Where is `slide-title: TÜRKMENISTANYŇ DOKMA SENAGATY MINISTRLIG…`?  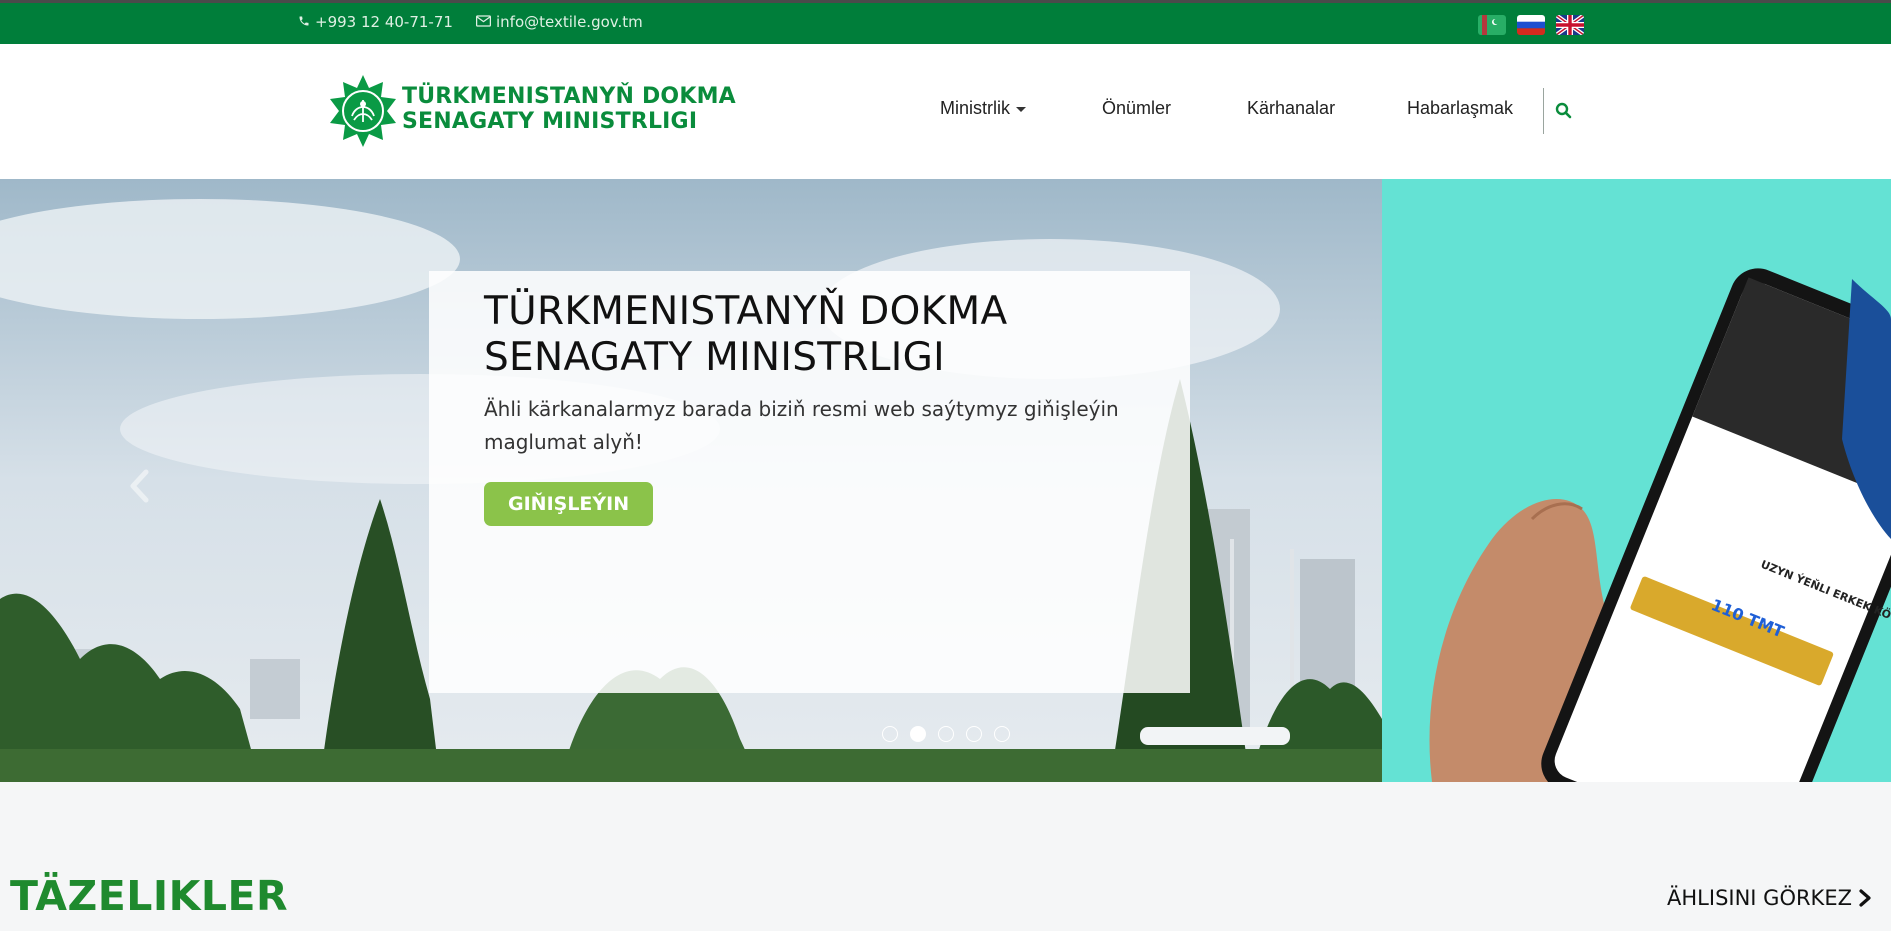
slide-title: TÜRKMENISTANYŇ DOKMA SENAGATY MINISTRLIG… is located at coordinates (745, 335).